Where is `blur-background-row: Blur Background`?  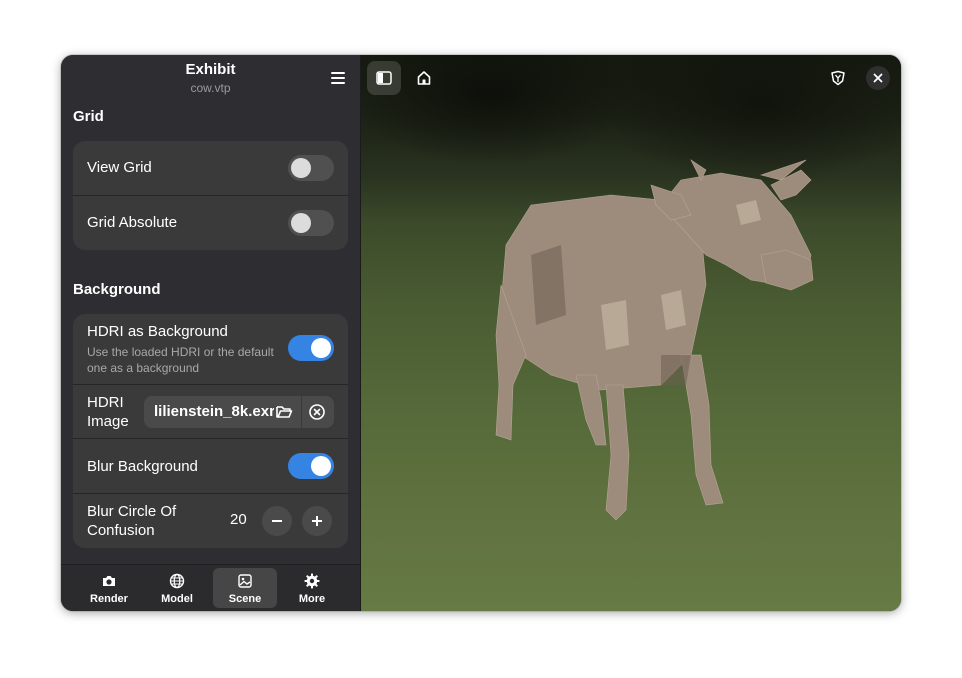 blur-background-row: Blur Background is located at coordinates (210, 466).